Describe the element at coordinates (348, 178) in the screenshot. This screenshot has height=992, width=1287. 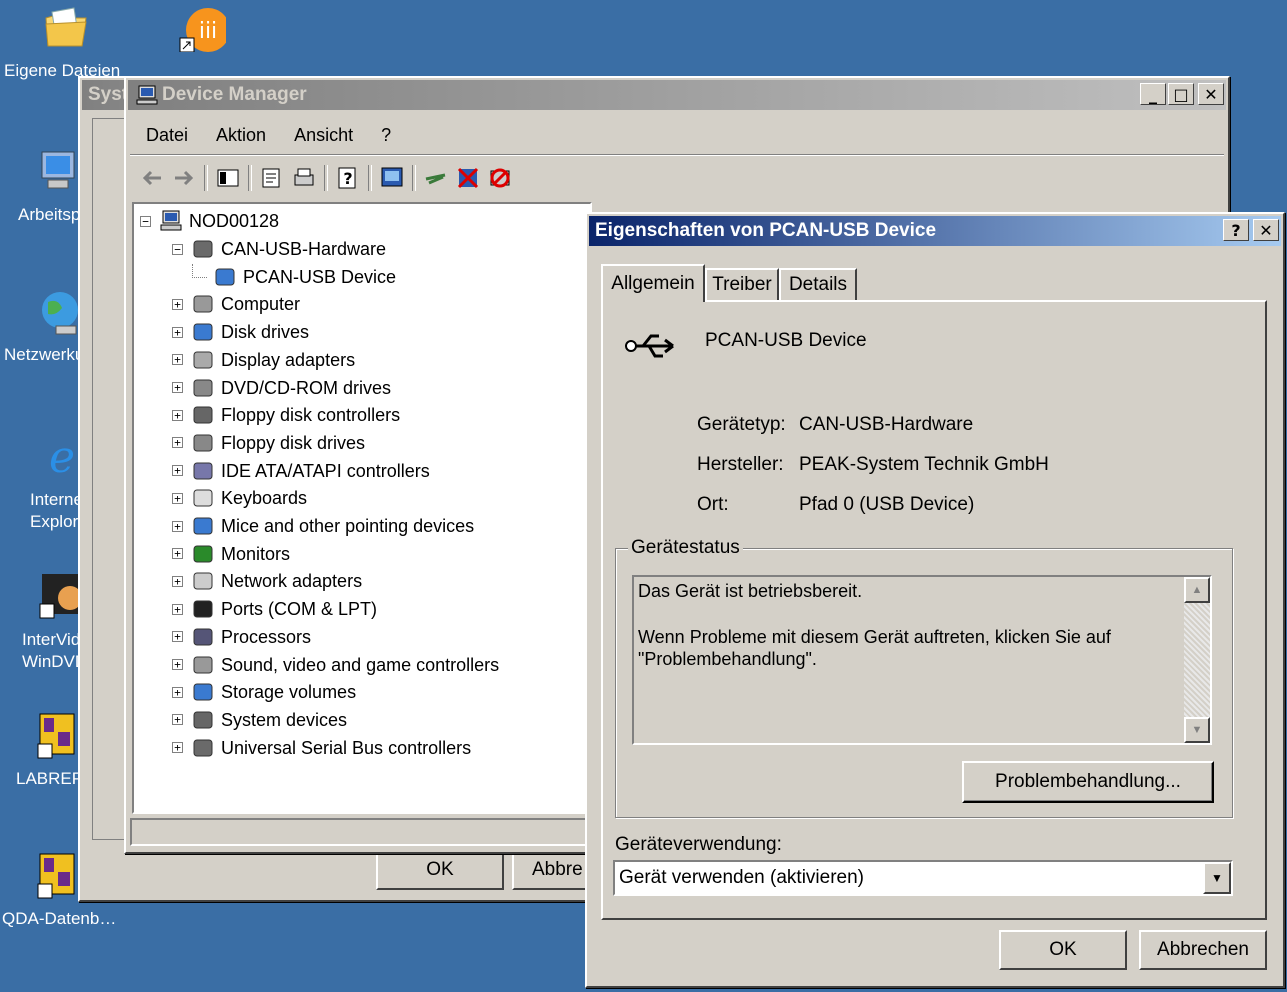
I see `help-icon: ?` at that location.